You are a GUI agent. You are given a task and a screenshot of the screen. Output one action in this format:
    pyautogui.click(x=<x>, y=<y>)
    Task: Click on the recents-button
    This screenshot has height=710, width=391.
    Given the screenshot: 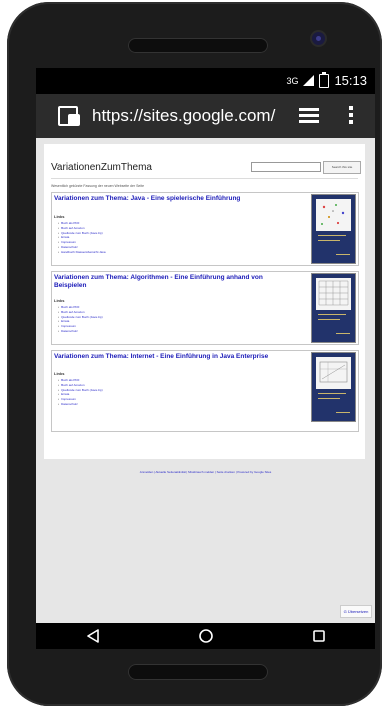 What is the action you would take?
    pyautogui.click(x=318, y=636)
    